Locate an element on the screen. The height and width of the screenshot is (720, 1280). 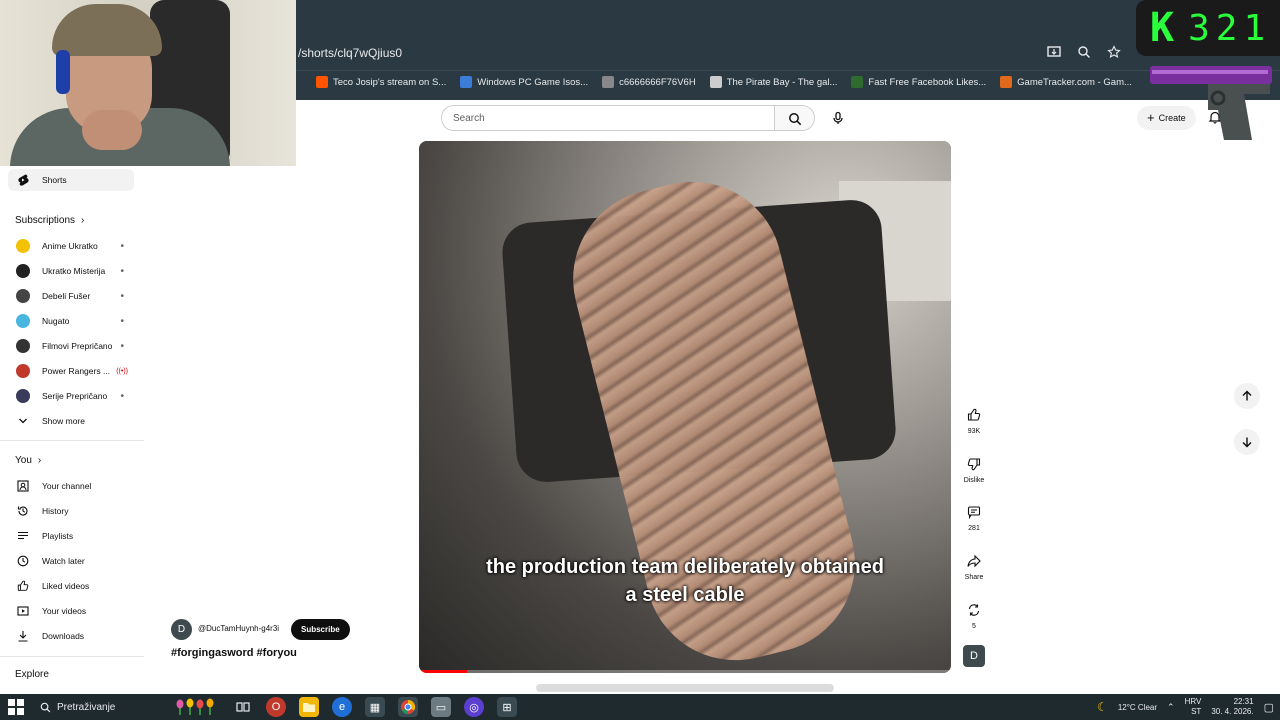
video-icon is located at coordinates (23, 611).